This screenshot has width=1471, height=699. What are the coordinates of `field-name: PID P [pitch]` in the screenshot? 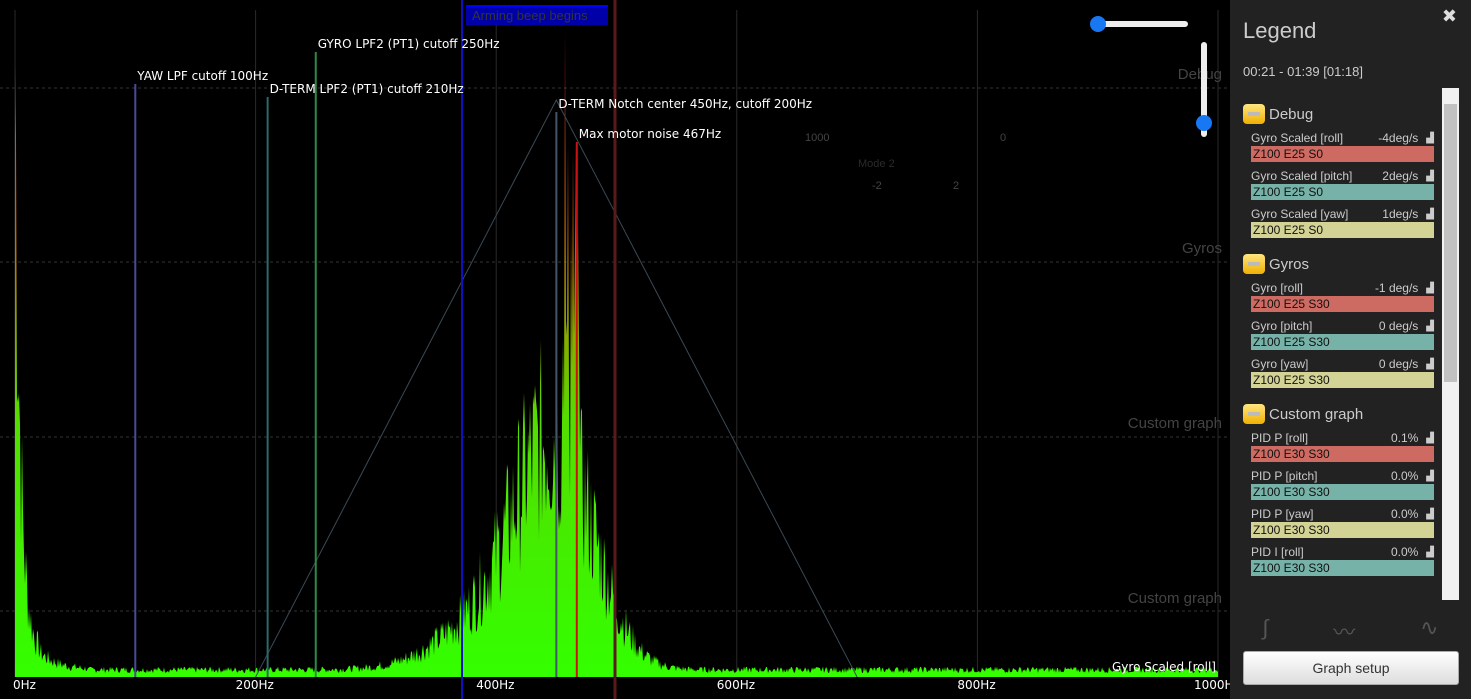 It's located at (1284, 476).